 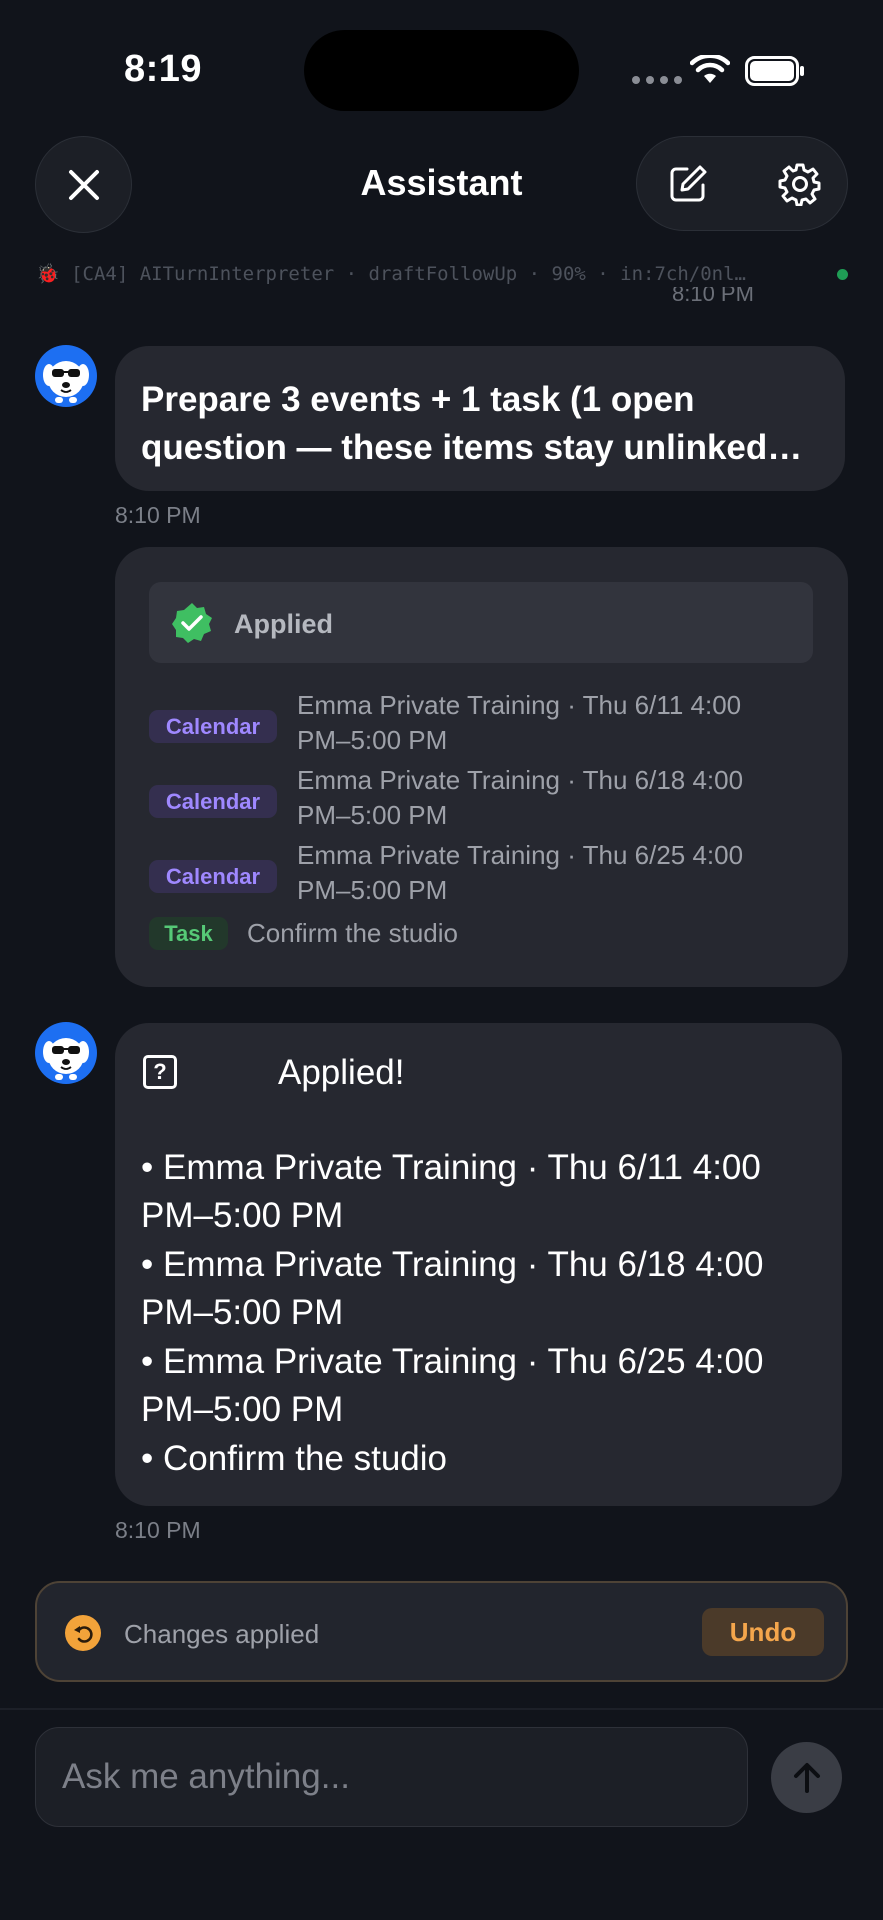 I want to click on previous-timestamp: 8:10 PM, so click(x=713, y=296).